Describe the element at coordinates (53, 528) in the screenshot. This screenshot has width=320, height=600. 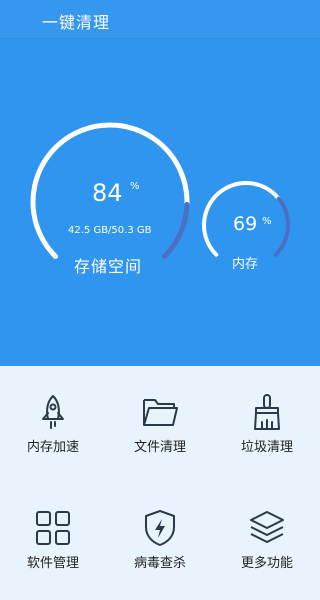
I see `apps-grid-icon` at that location.